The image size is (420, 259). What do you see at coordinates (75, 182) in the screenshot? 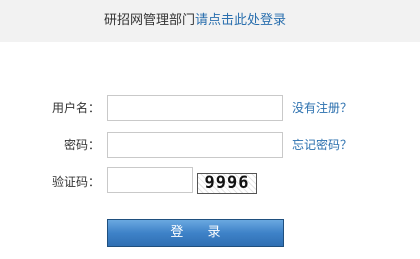
I see `captcha-label: 验证码：` at bounding box center [75, 182].